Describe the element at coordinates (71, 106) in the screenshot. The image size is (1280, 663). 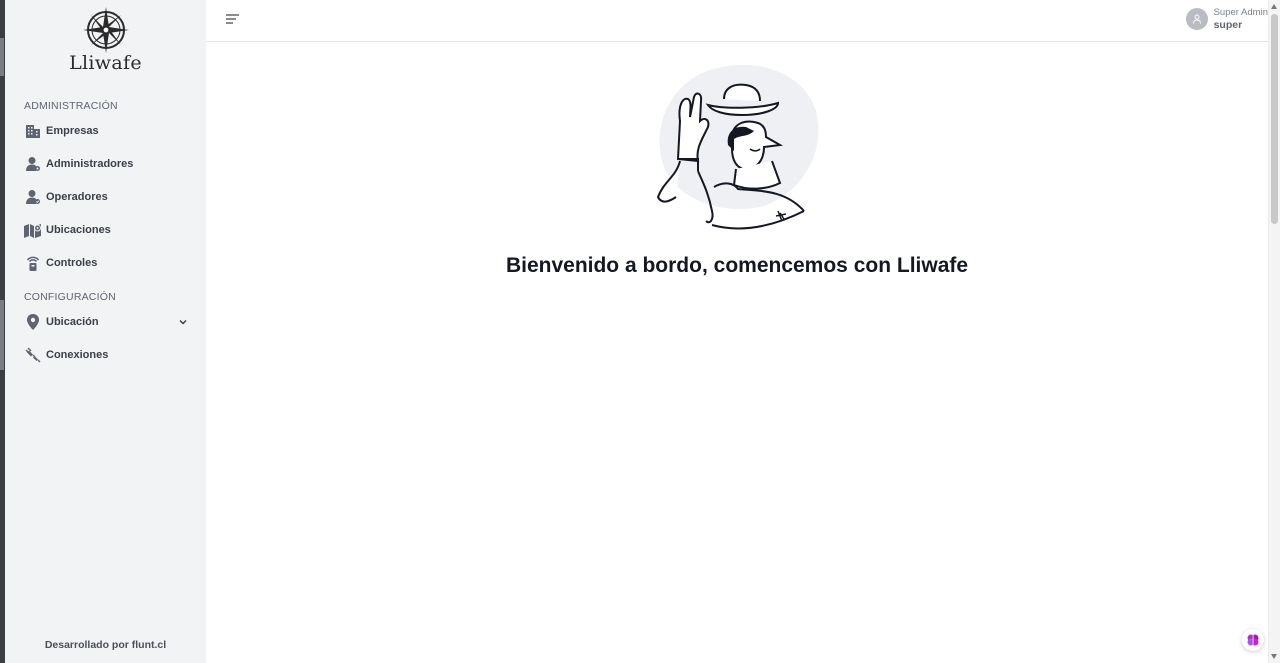
I see `section-title-administracion: ADMINISTRACIÓN` at that location.